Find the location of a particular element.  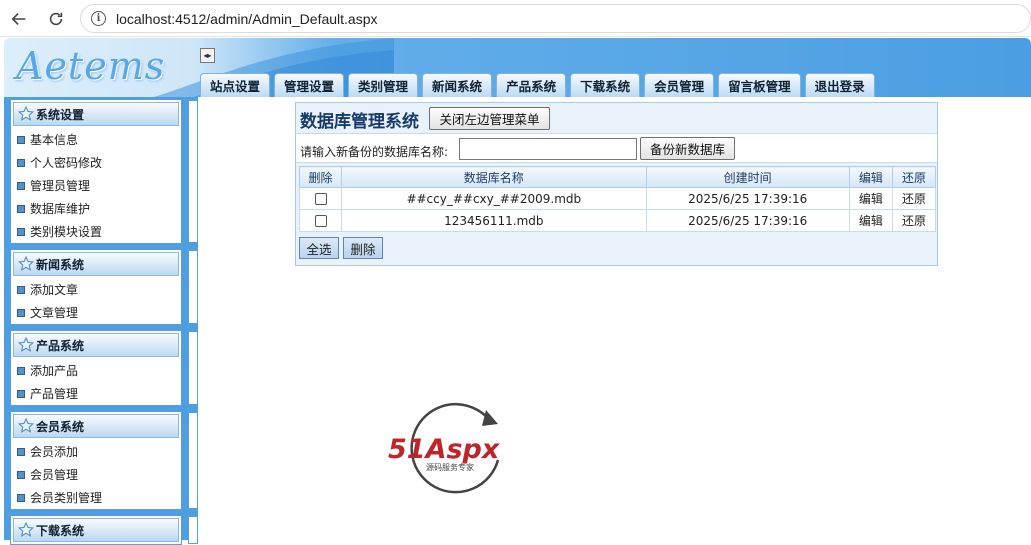

backup-name-input is located at coordinates (548, 149).